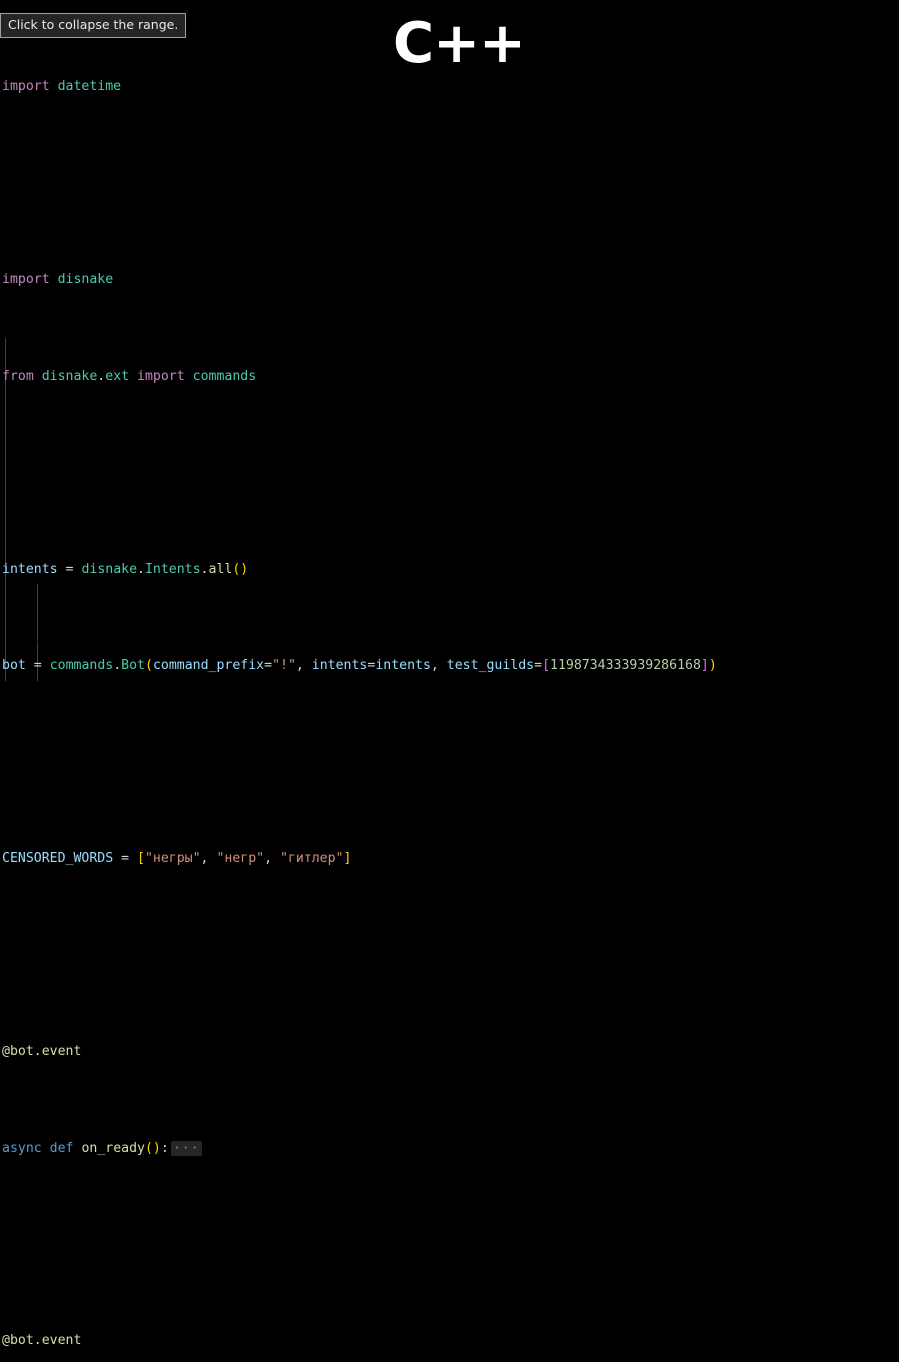 The image size is (899, 1362). Describe the element at coordinates (311, 859) in the screenshot. I see `token-string: "гитлер"` at that location.